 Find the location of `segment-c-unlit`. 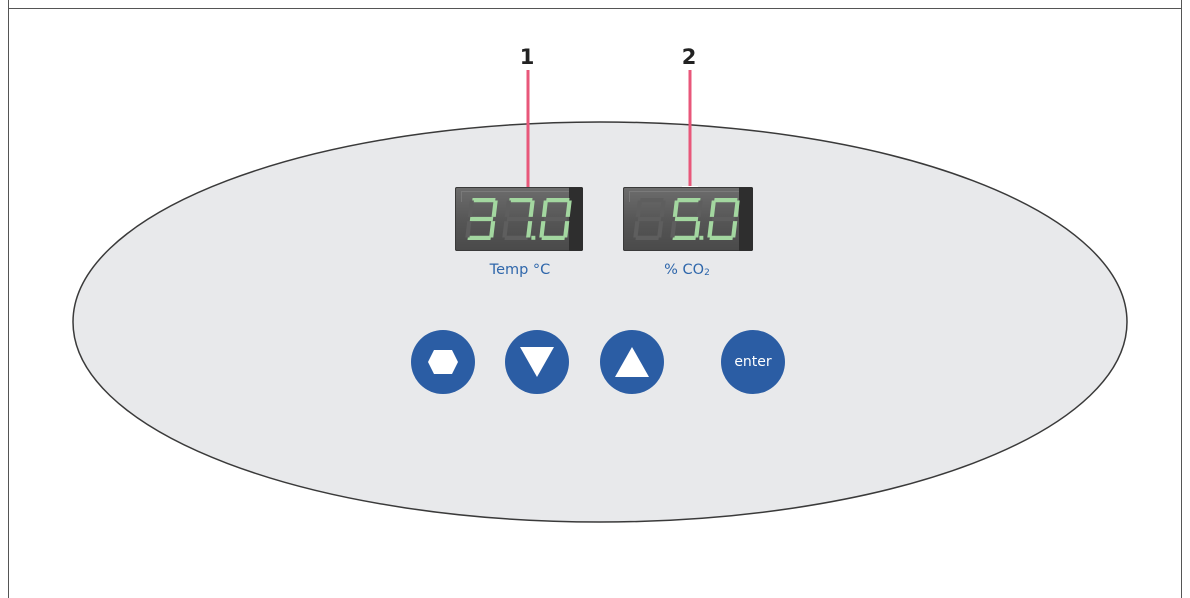

segment-c-unlit is located at coordinates (660, 229).